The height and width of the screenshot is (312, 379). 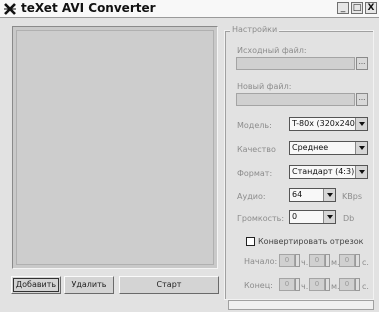 I want to click on segment-label: Конвертировать отрезок, so click(x=310, y=241).